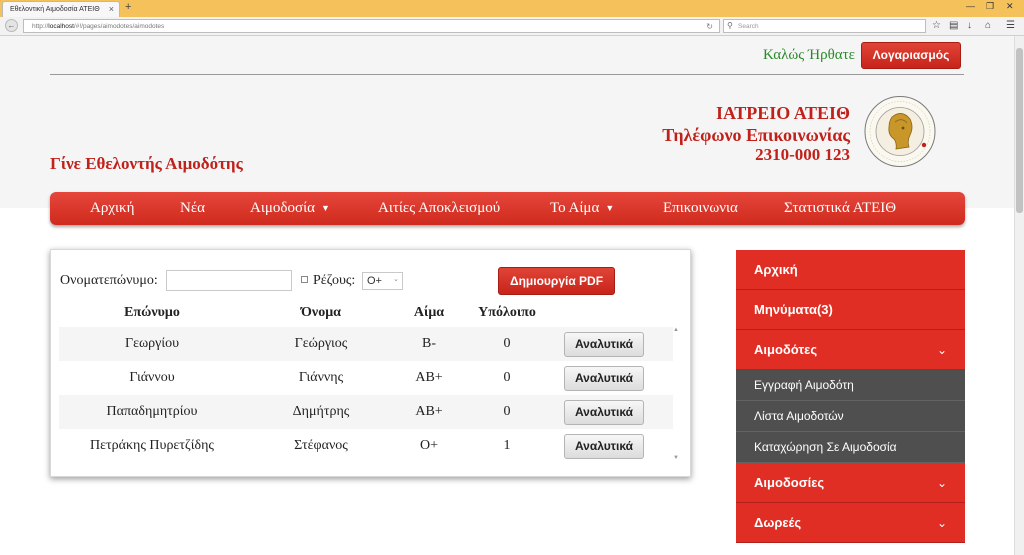 This screenshot has width=1024, height=555. Describe the element at coordinates (911, 55) in the screenshot. I see `account-button: Λογαριασμός` at that location.